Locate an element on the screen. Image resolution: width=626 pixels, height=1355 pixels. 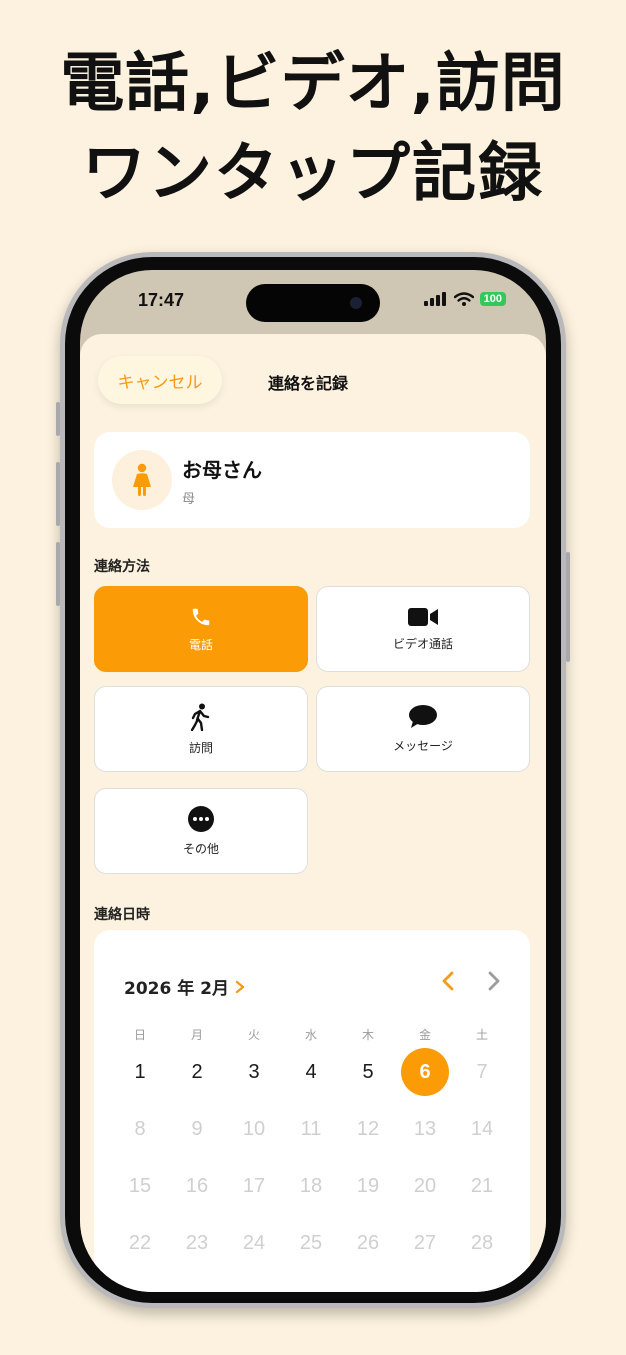
calendar-day: 12 is located at coordinates (368, 1129).